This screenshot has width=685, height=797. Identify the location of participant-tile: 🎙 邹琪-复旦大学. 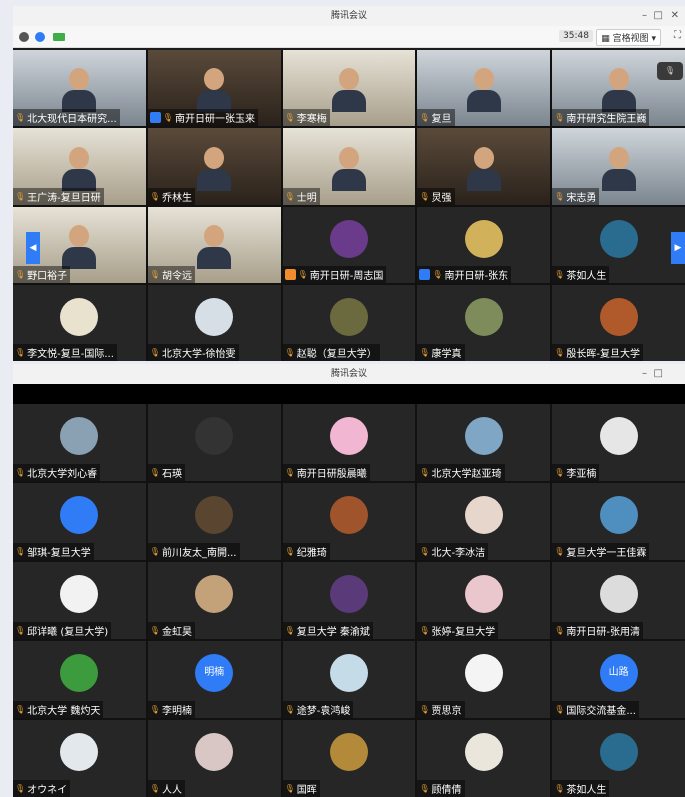
(79, 521).